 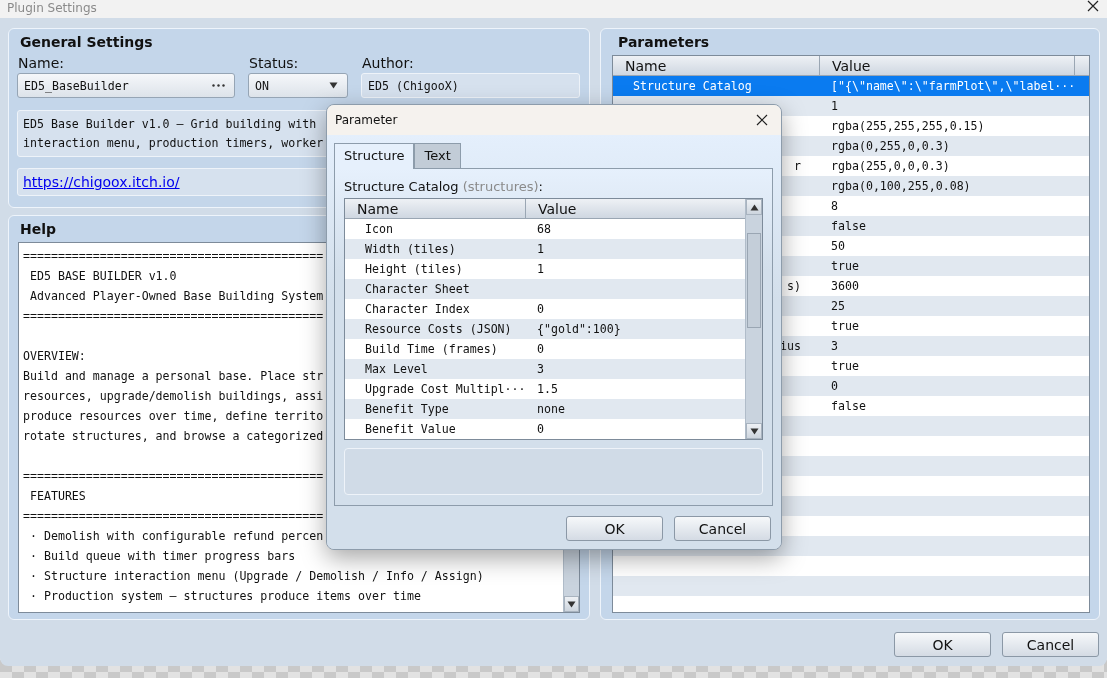 I want to click on panel-heading: General Settings, so click(x=86, y=42).